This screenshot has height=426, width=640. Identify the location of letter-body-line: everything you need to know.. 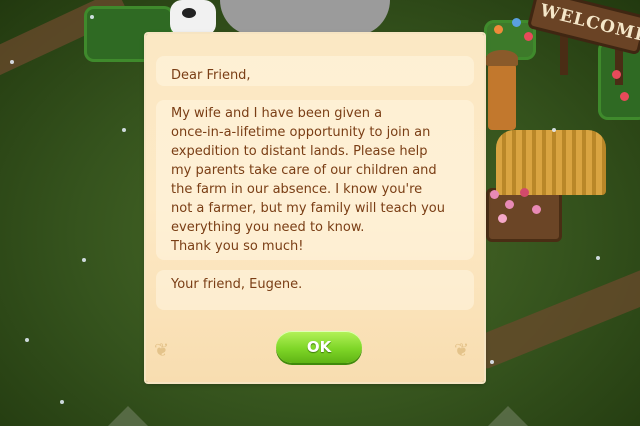
(268, 227).